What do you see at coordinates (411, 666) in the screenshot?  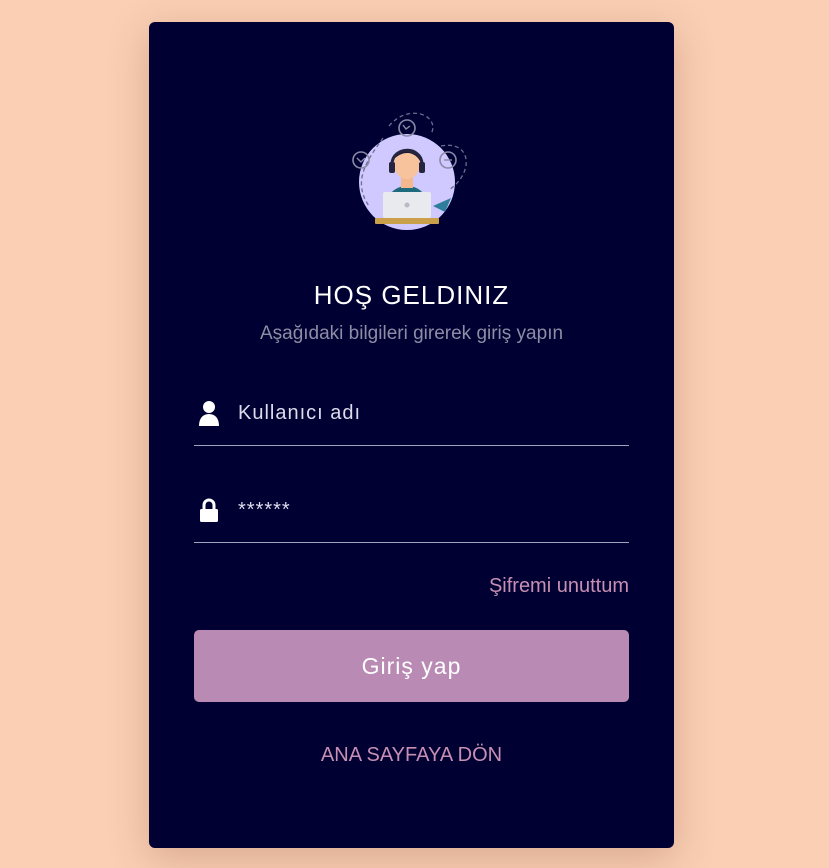 I see `login-button: Giriş yap` at bounding box center [411, 666].